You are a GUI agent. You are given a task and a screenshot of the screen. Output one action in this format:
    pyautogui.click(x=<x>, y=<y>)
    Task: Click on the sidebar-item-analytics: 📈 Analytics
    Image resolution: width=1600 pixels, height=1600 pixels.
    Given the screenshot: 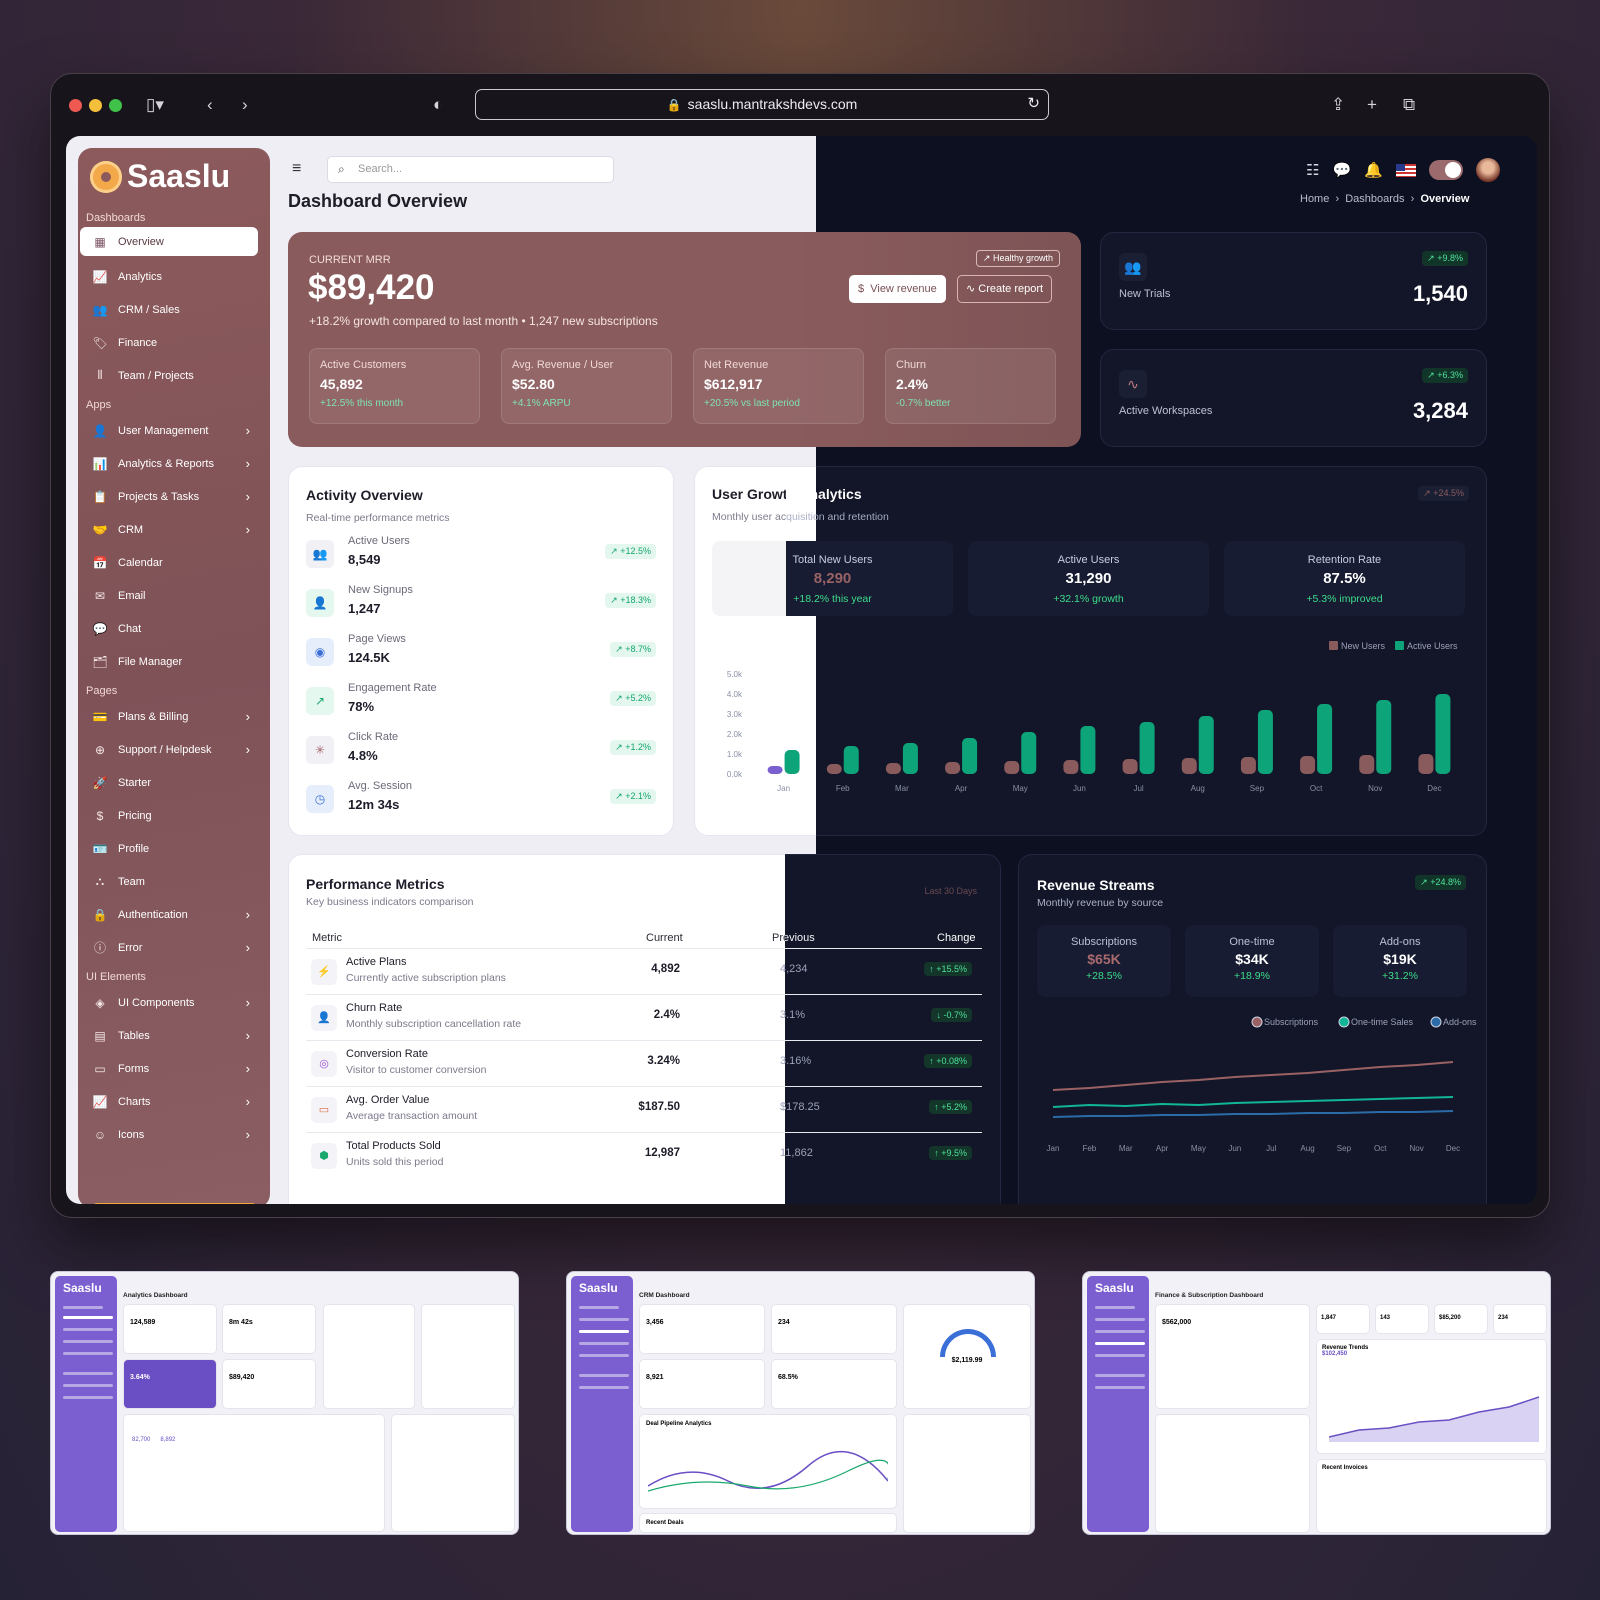 What is the action you would take?
    pyautogui.click(x=174, y=276)
    